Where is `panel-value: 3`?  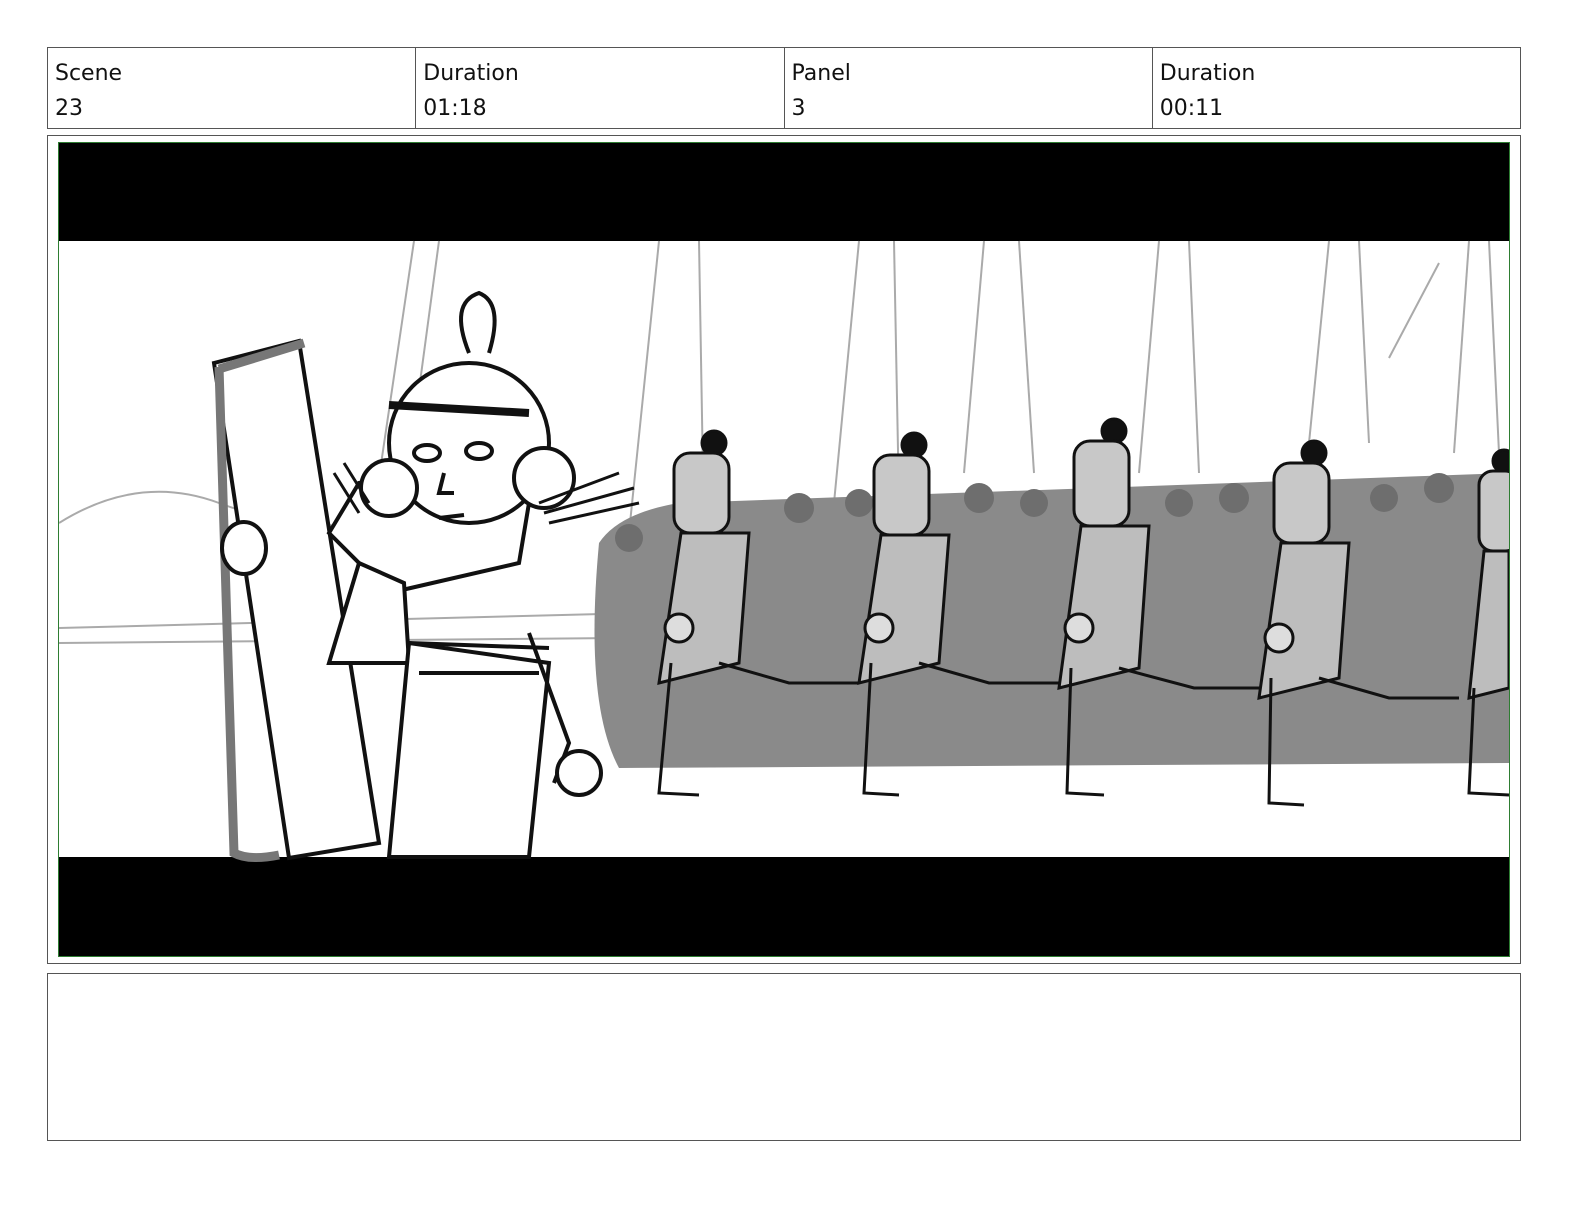
panel-value: 3 is located at coordinates (798, 108).